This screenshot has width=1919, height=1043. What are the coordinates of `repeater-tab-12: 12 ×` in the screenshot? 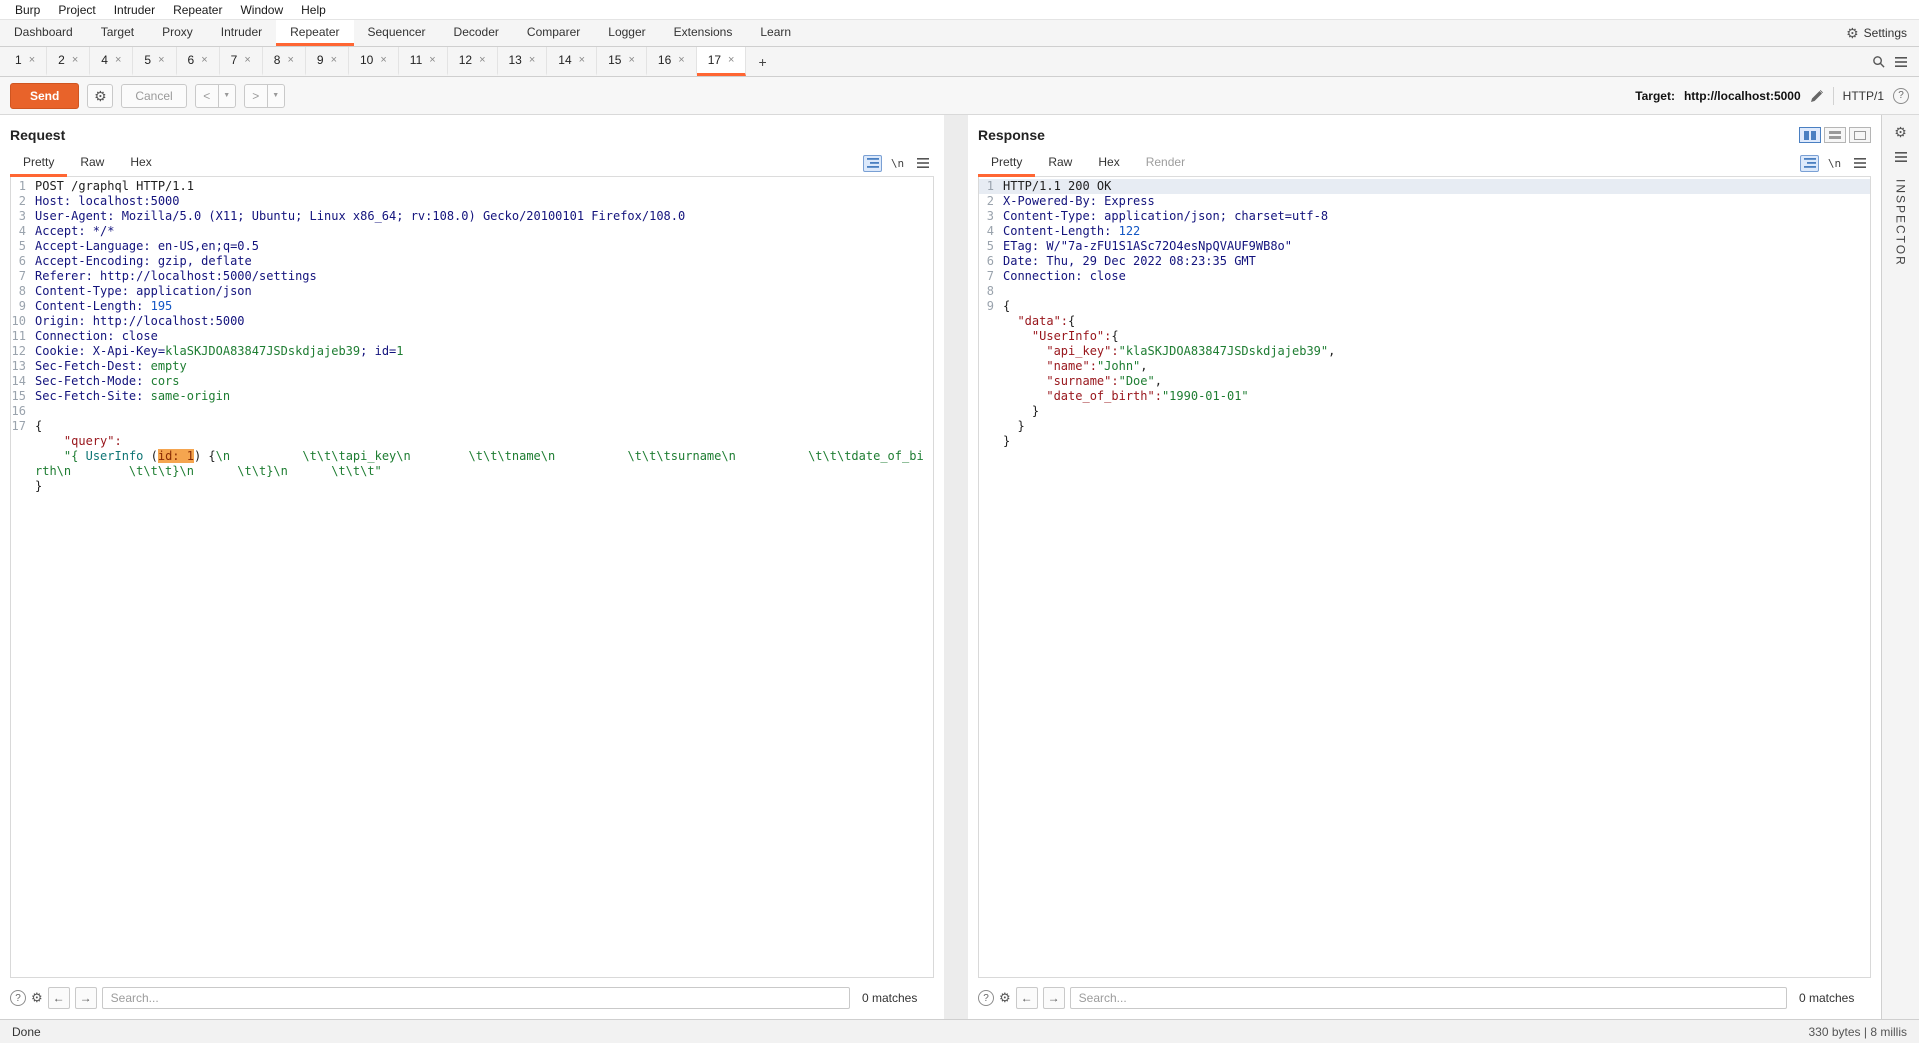 It's located at (473, 61).